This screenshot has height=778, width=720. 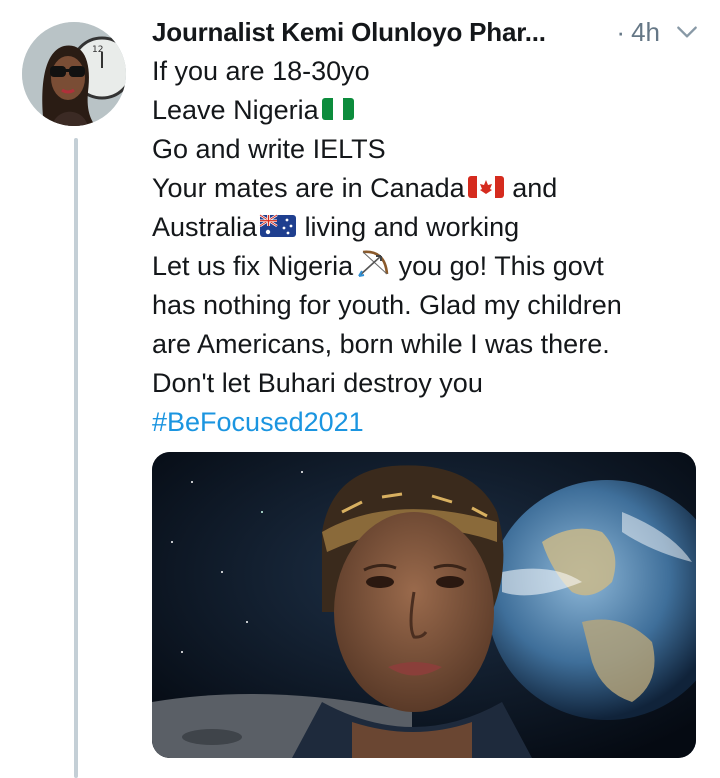 What do you see at coordinates (355, 188) in the screenshot?
I see `tweet-line: Your mates are in Canada and` at bounding box center [355, 188].